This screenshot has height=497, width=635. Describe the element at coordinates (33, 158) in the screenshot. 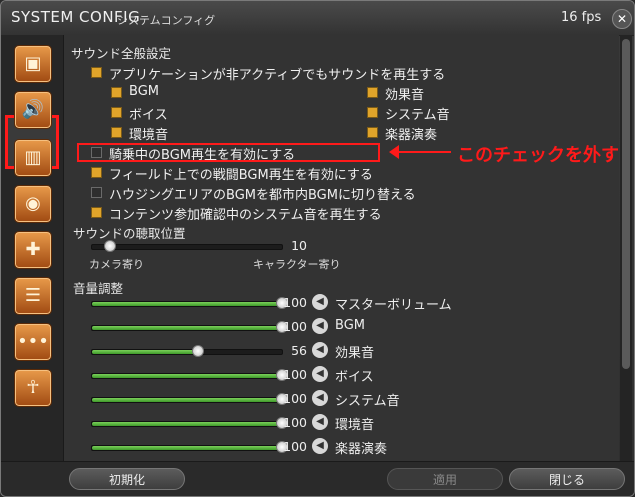

I see `cards-icon: ▥` at that location.